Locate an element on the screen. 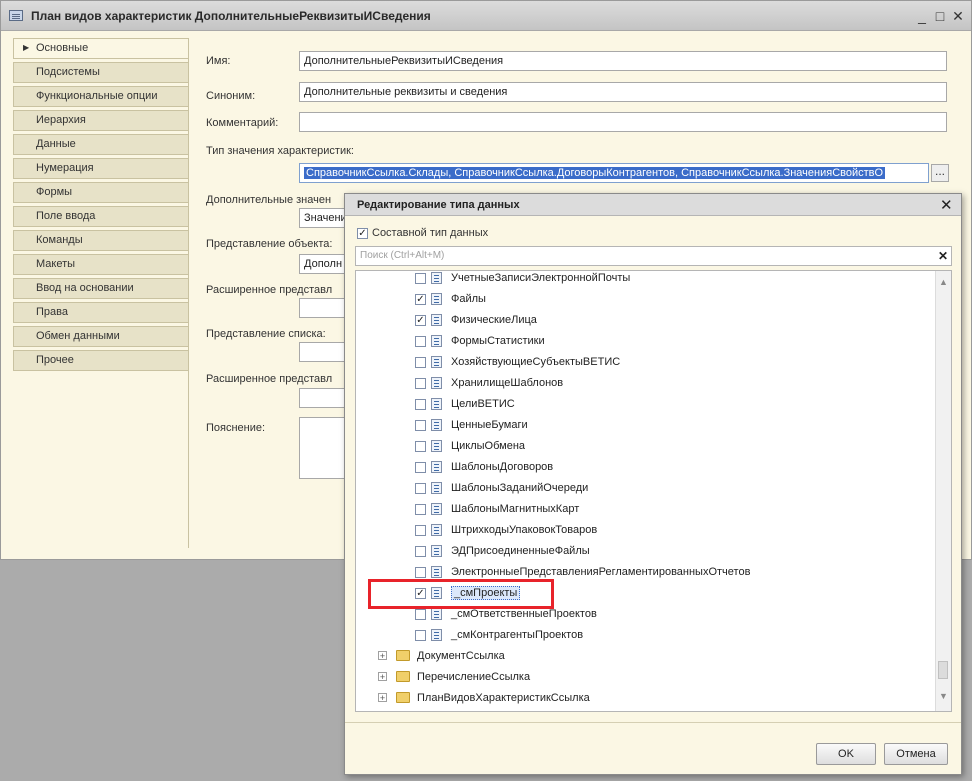  tree-scrollbar: ▲ ▼ is located at coordinates (943, 491).